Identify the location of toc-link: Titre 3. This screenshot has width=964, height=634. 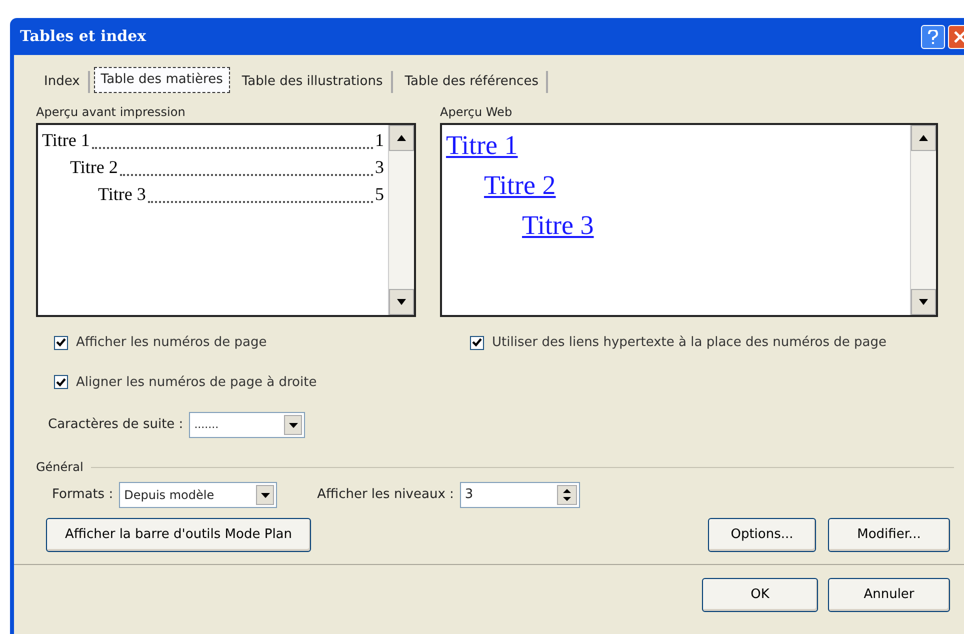
(558, 225).